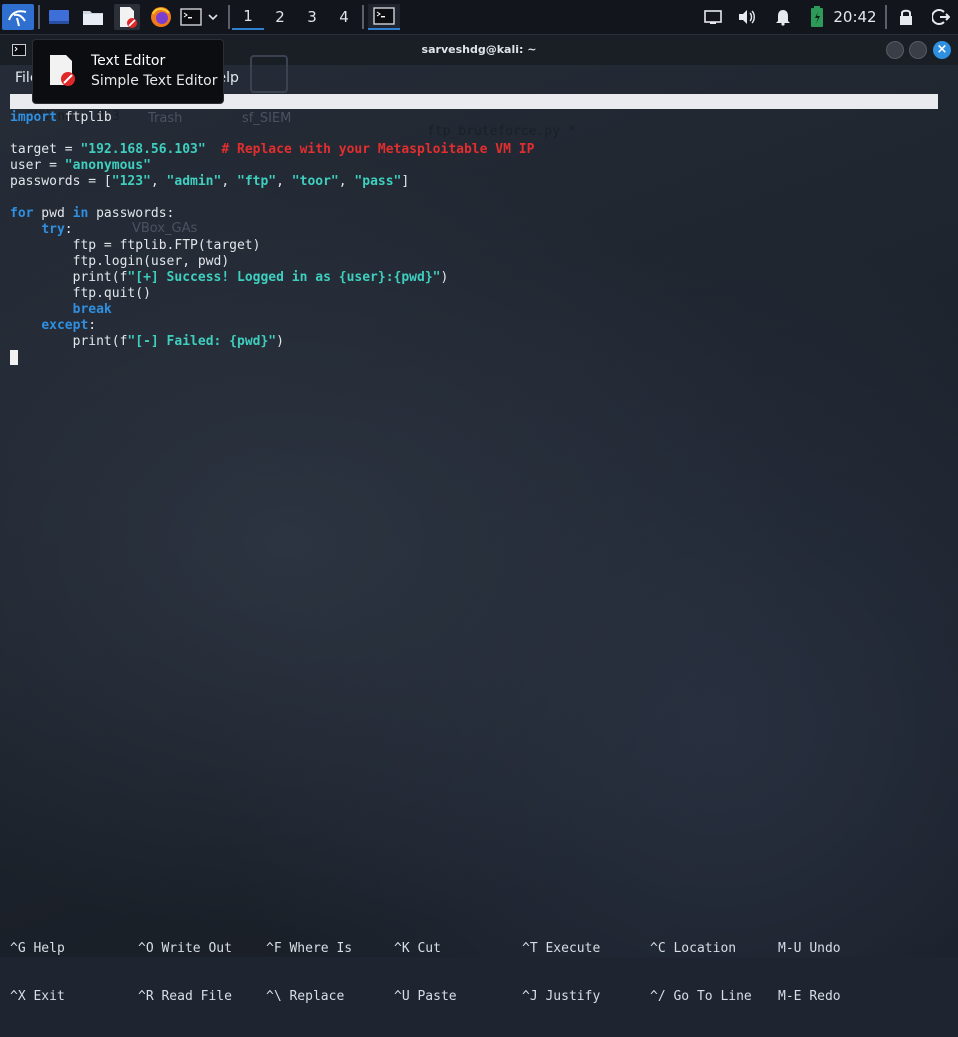  I want to click on shortcut-paste: ^U Paste, so click(425, 997).